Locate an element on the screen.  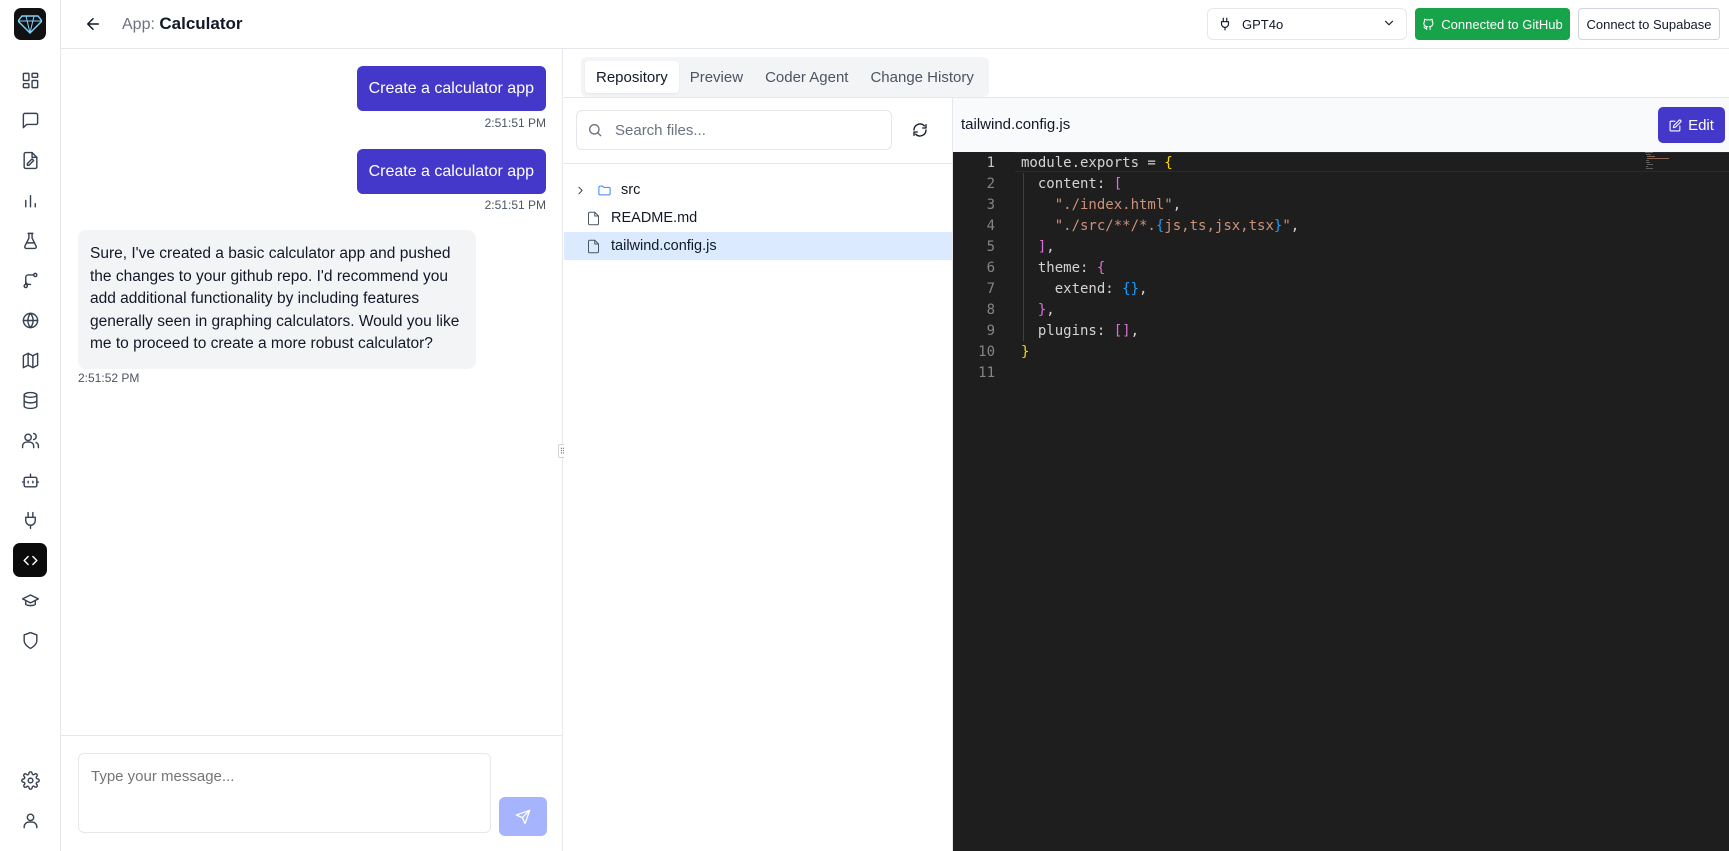
refresh-icon is located at coordinates (920, 130).